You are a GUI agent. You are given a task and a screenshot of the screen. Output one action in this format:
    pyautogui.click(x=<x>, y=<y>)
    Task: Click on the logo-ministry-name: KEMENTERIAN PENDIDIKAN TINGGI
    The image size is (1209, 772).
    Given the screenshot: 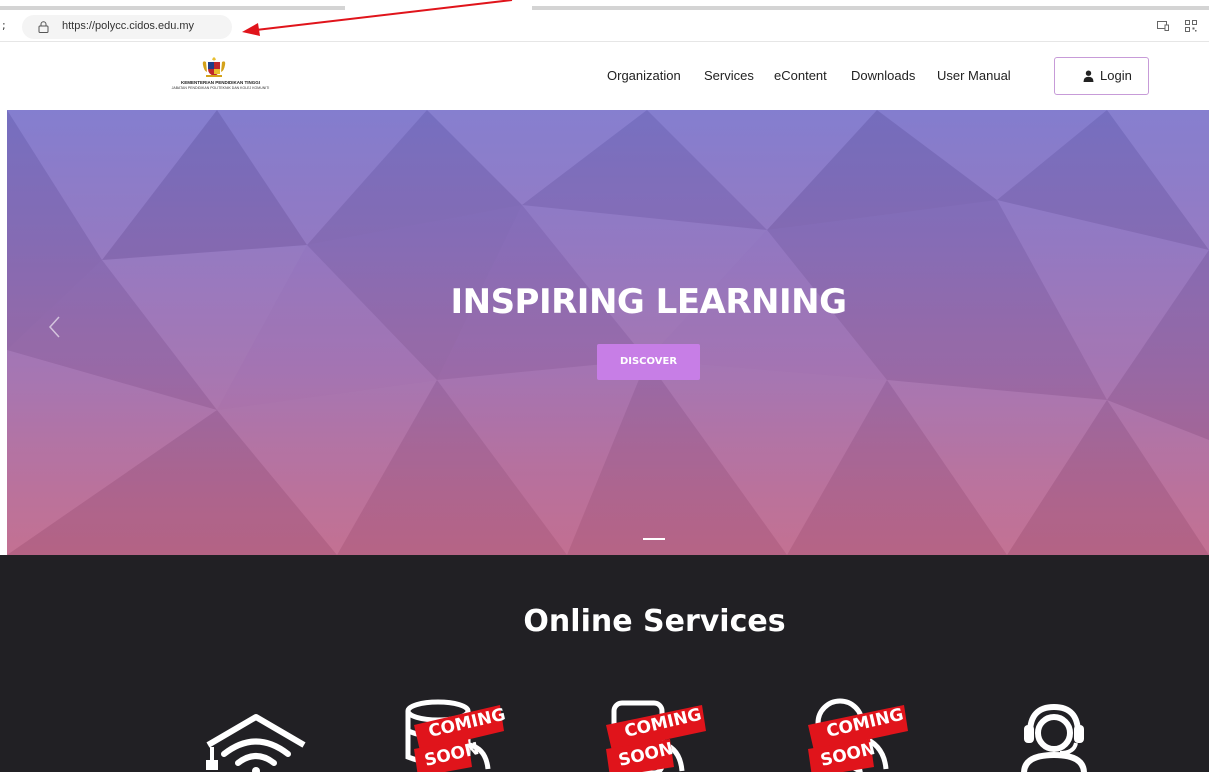 What is the action you would take?
    pyautogui.click(x=220, y=82)
    